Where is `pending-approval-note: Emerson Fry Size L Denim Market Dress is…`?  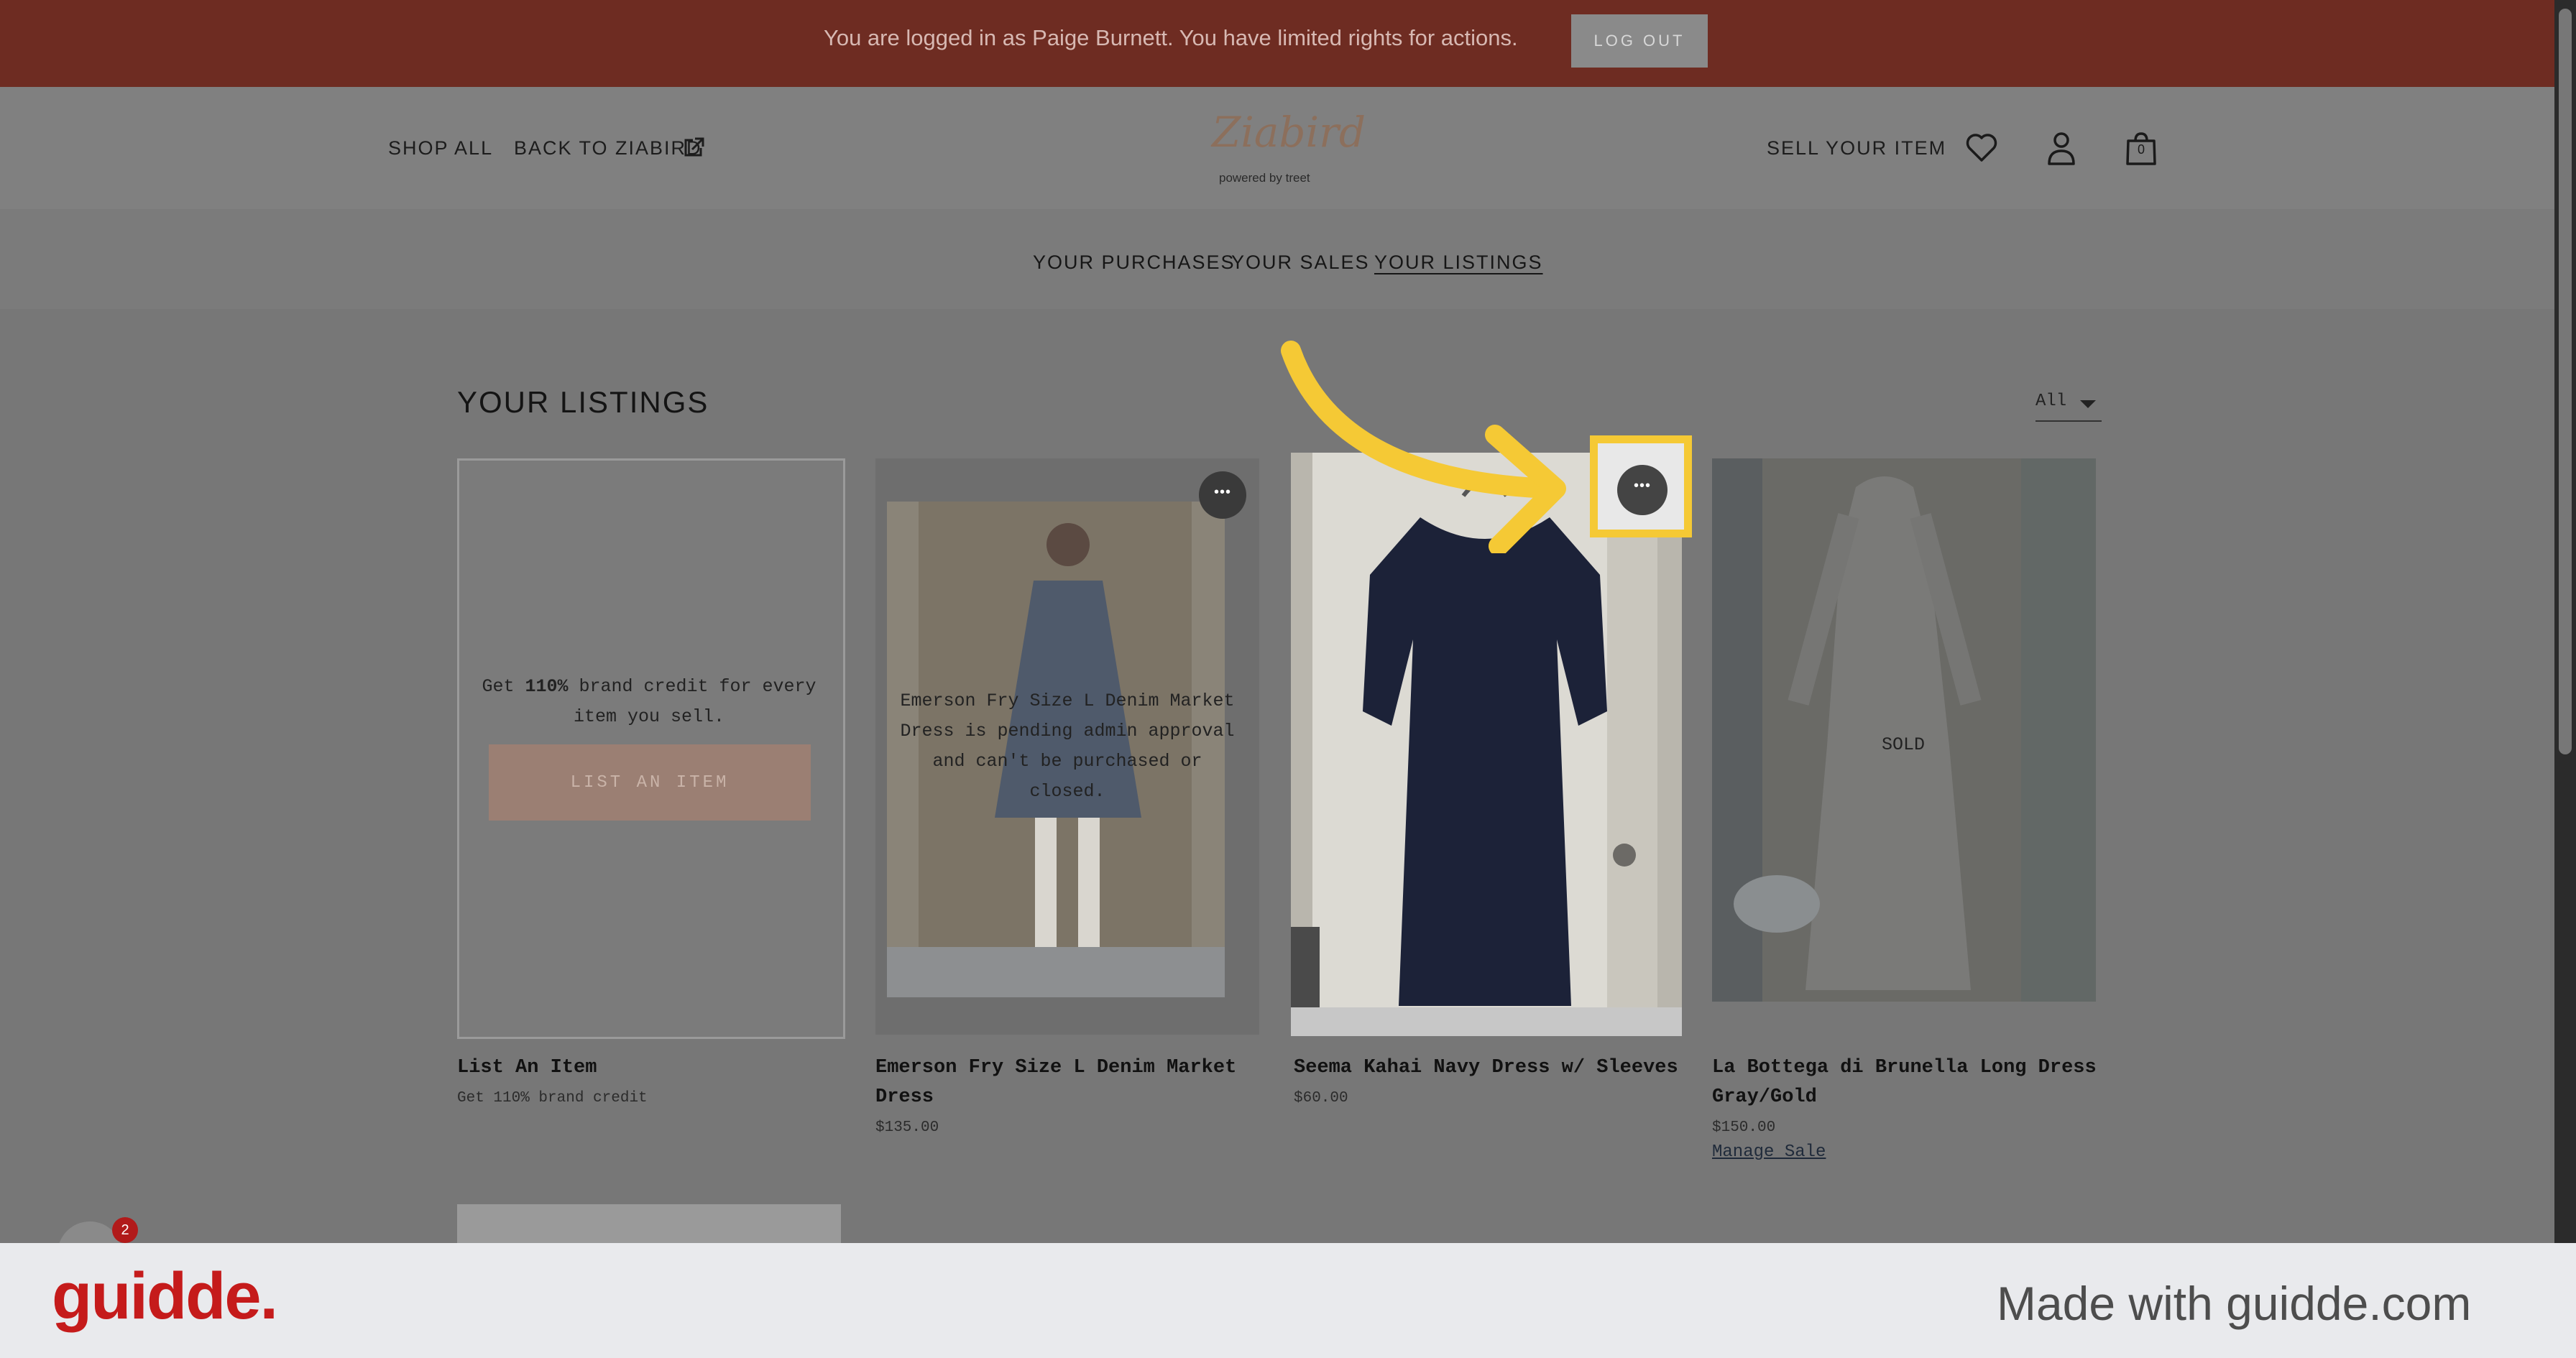 pending-approval-note: Emerson Fry Size L Denim Market Dress is… is located at coordinates (1067, 746).